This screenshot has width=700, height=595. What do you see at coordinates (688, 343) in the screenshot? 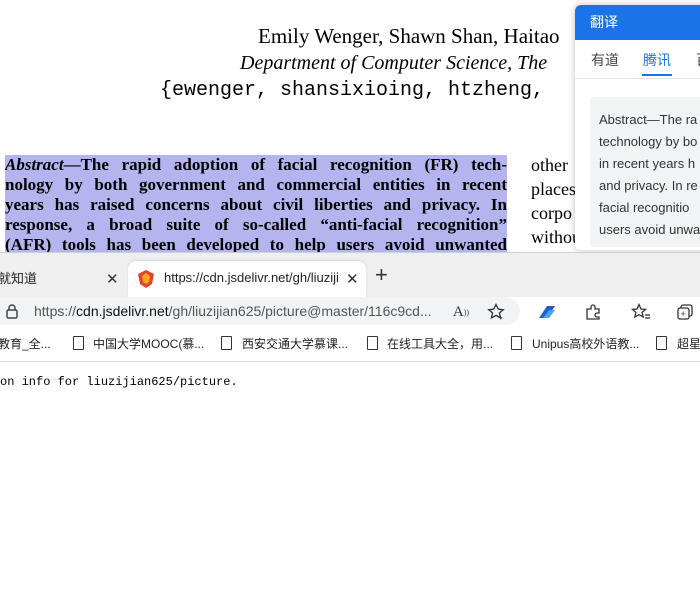
I see `bookmark-item: 超星` at bounding box center [688, 343].